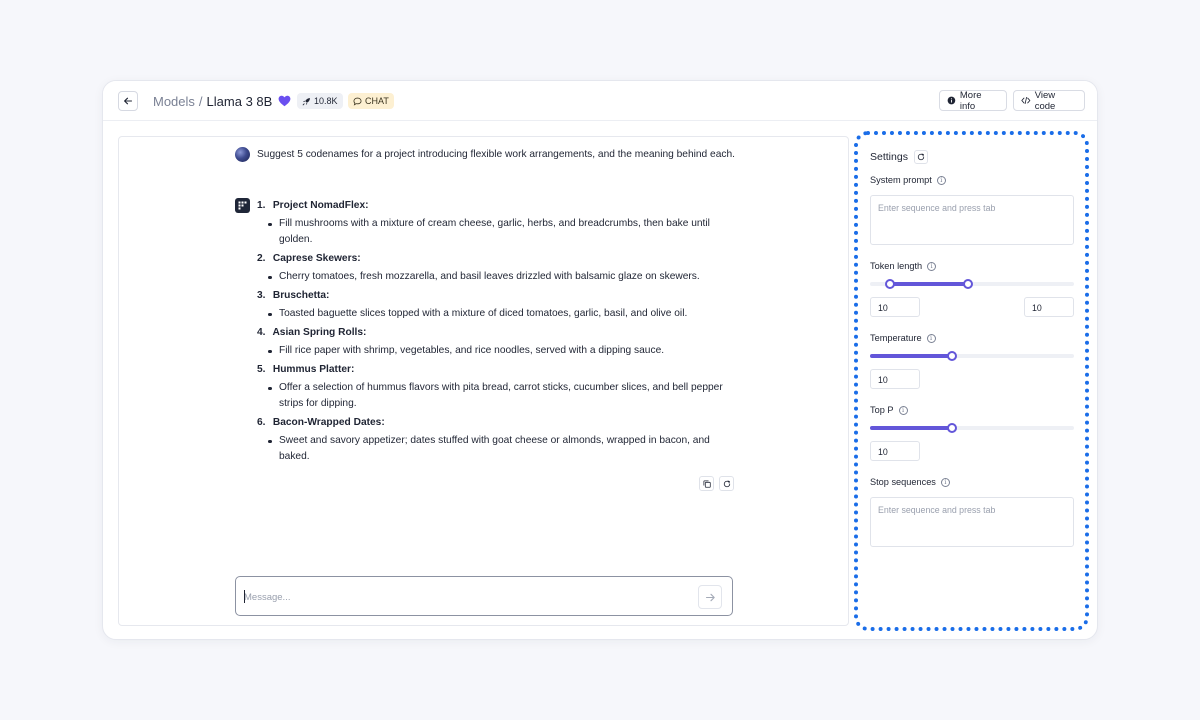  Describe the element at coordinates (972, 410) in the screenshot. I see `top-p-label: Top P i` at that location.